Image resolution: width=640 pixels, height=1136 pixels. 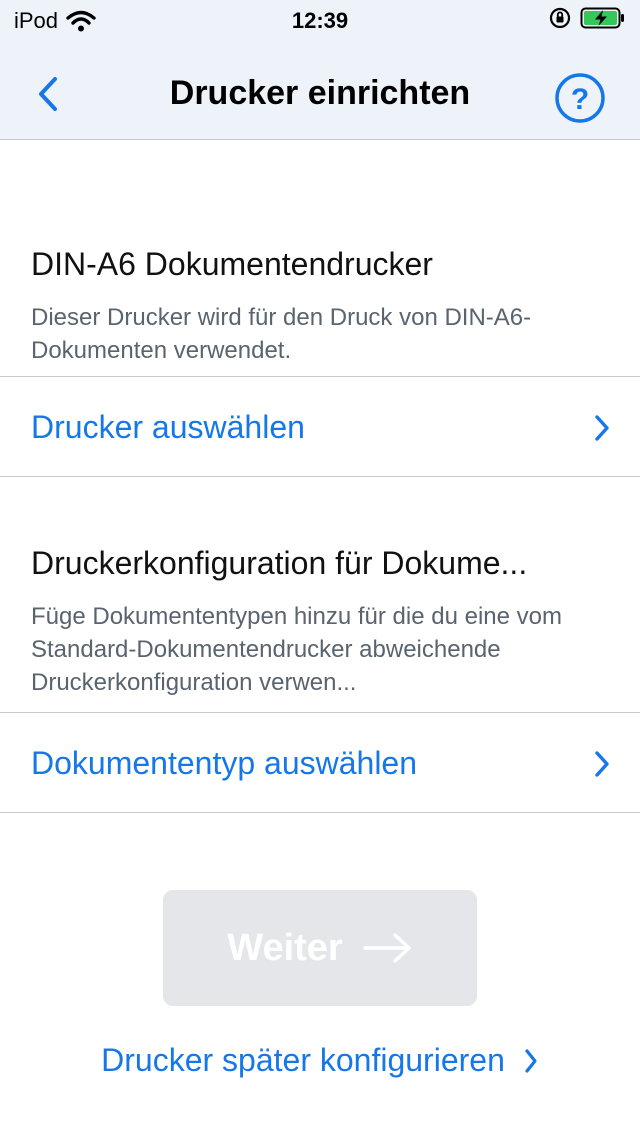 I want to click on configure-later-label: Drucker später konfigurieren, so click(x=303, y=1060).